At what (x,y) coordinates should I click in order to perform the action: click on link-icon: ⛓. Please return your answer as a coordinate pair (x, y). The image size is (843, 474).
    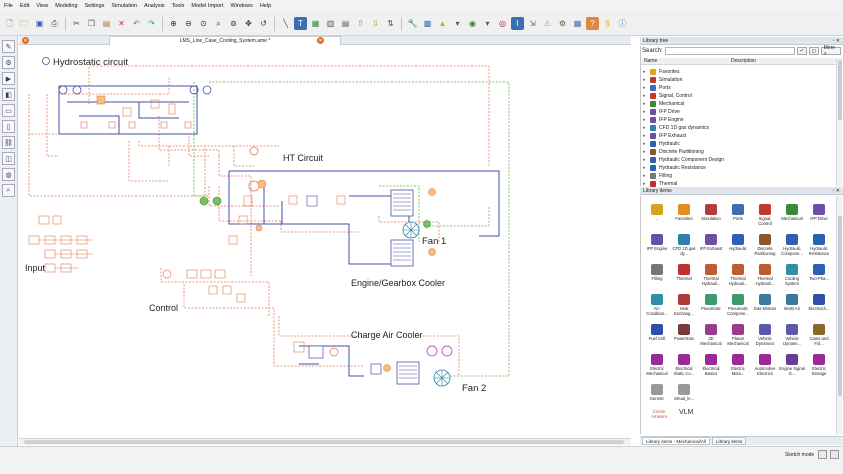
    Looking at the image, I should click on (8, 142).